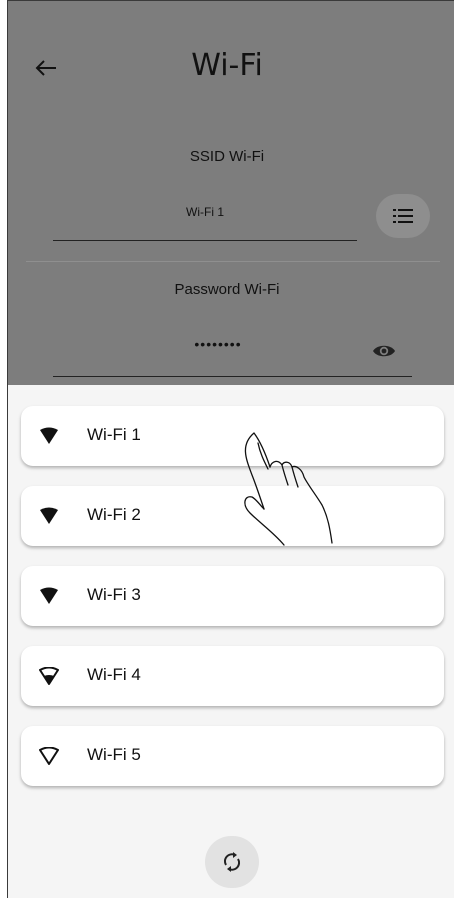  What do you see at coordinates (114, 434) in the screenshot?
I see `wifi-network-name: Wi-Fi 1` at bounding box center [114, 434].